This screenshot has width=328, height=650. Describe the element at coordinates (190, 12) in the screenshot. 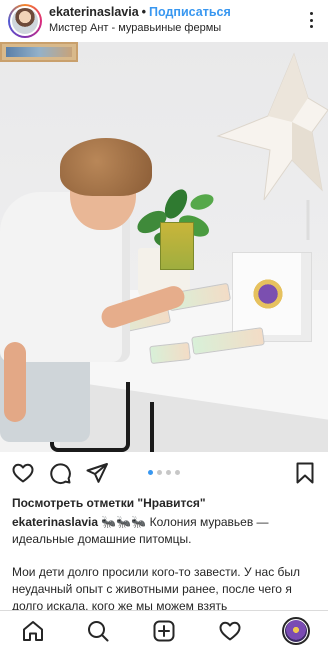

I see `follow-button: Подписаться` at that location.